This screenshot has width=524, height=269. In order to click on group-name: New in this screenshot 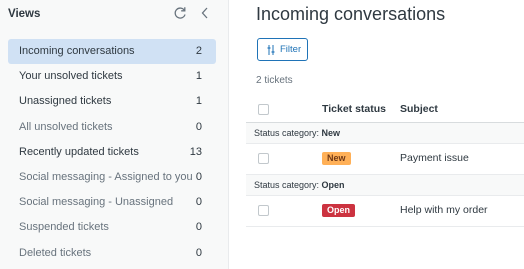, I will do `click(331, 133)`.